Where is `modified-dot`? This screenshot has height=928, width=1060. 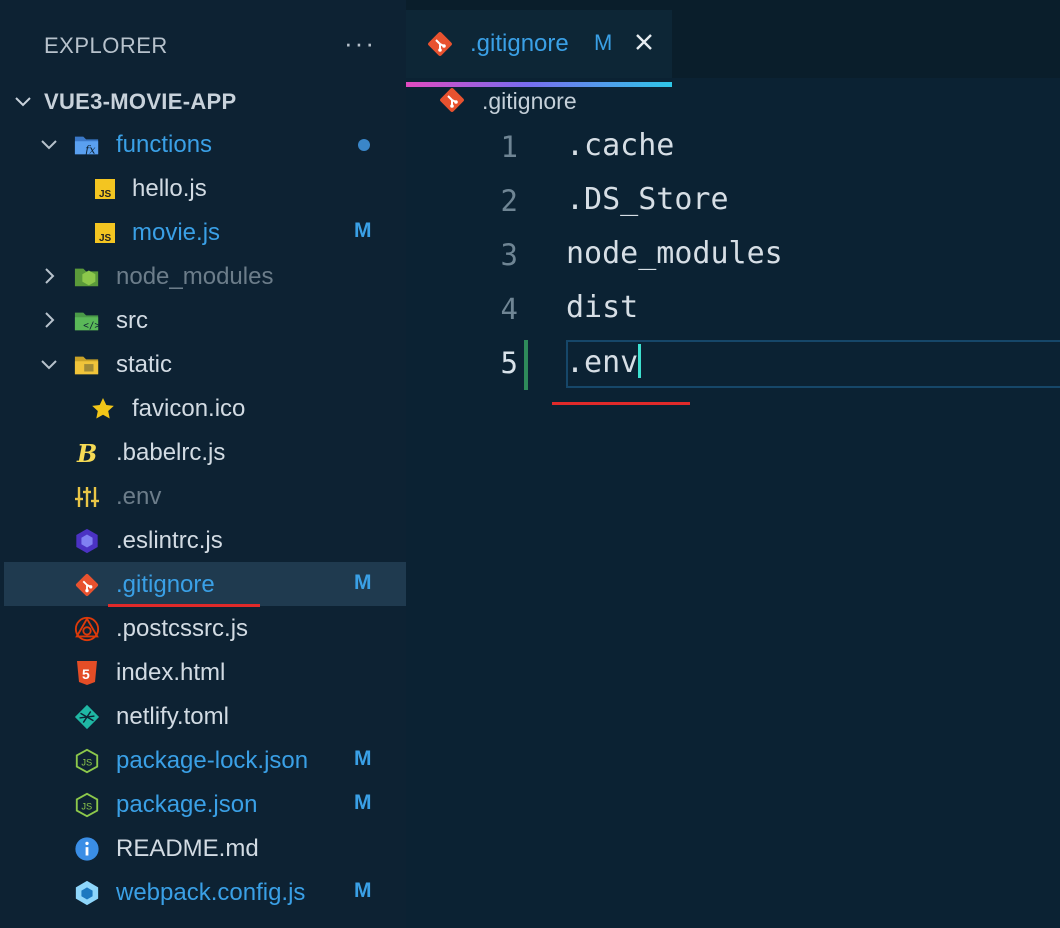 modified-dot is located at coordinates (364, 145).